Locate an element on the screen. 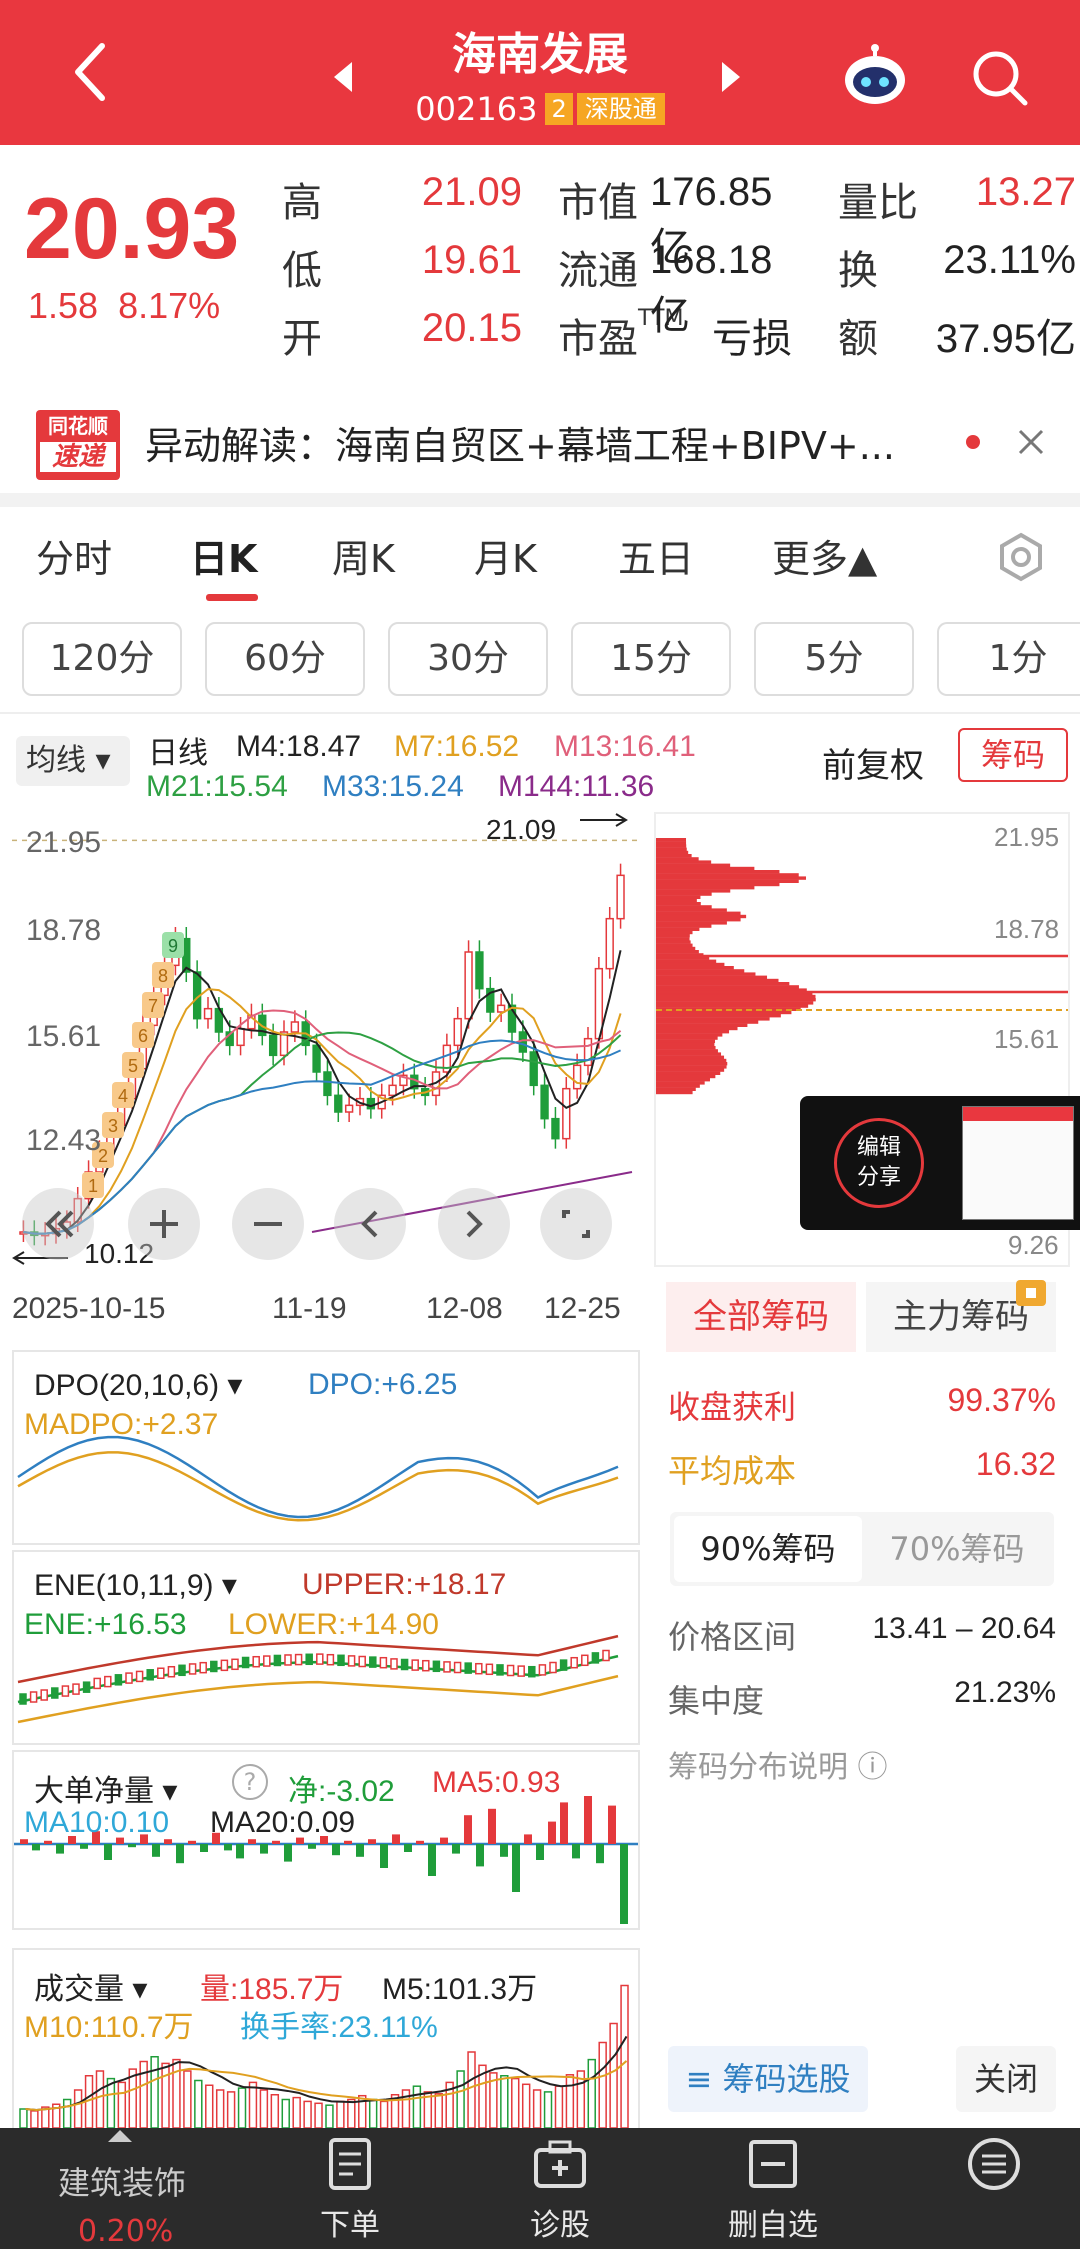 The width and height of the screenshot is (1080, 2249). tab-monthly-k: 月K is located at coordinates (505, 555).